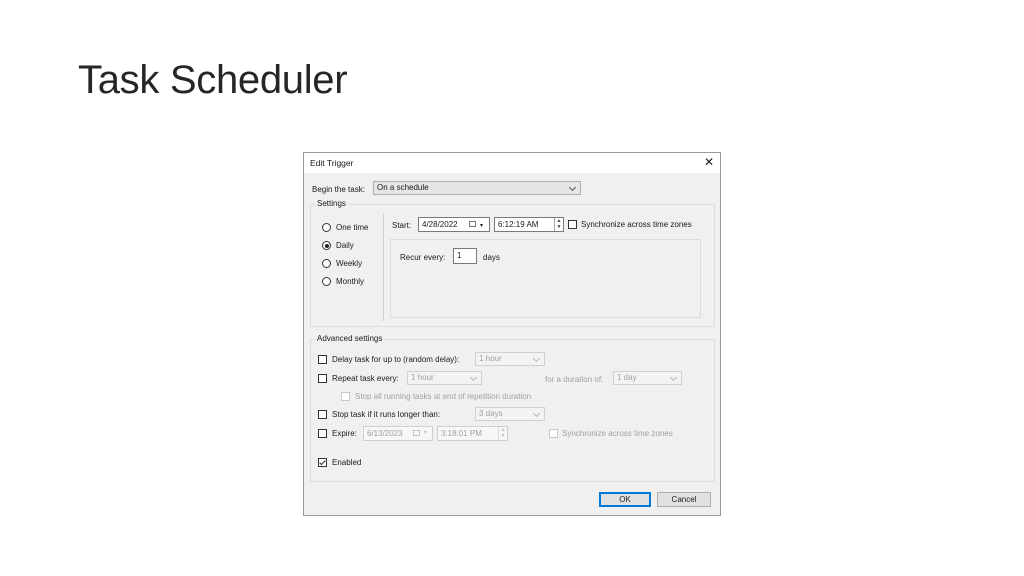 This screenshot has height=576, width=1024. What do you see at coordinates (617, 433) in the screenshot?
I see `expire-sync-label: Synchronize across time zones` at bounding box center [617, 433].